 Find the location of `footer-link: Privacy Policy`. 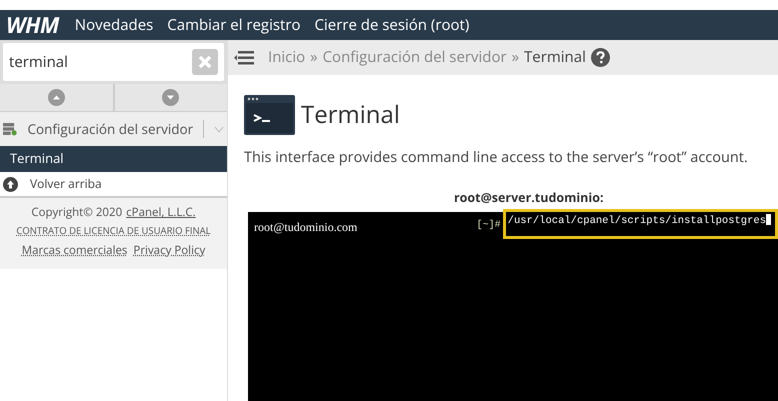

footer-link: Privacy Policy is located at coordinates (169, 250).